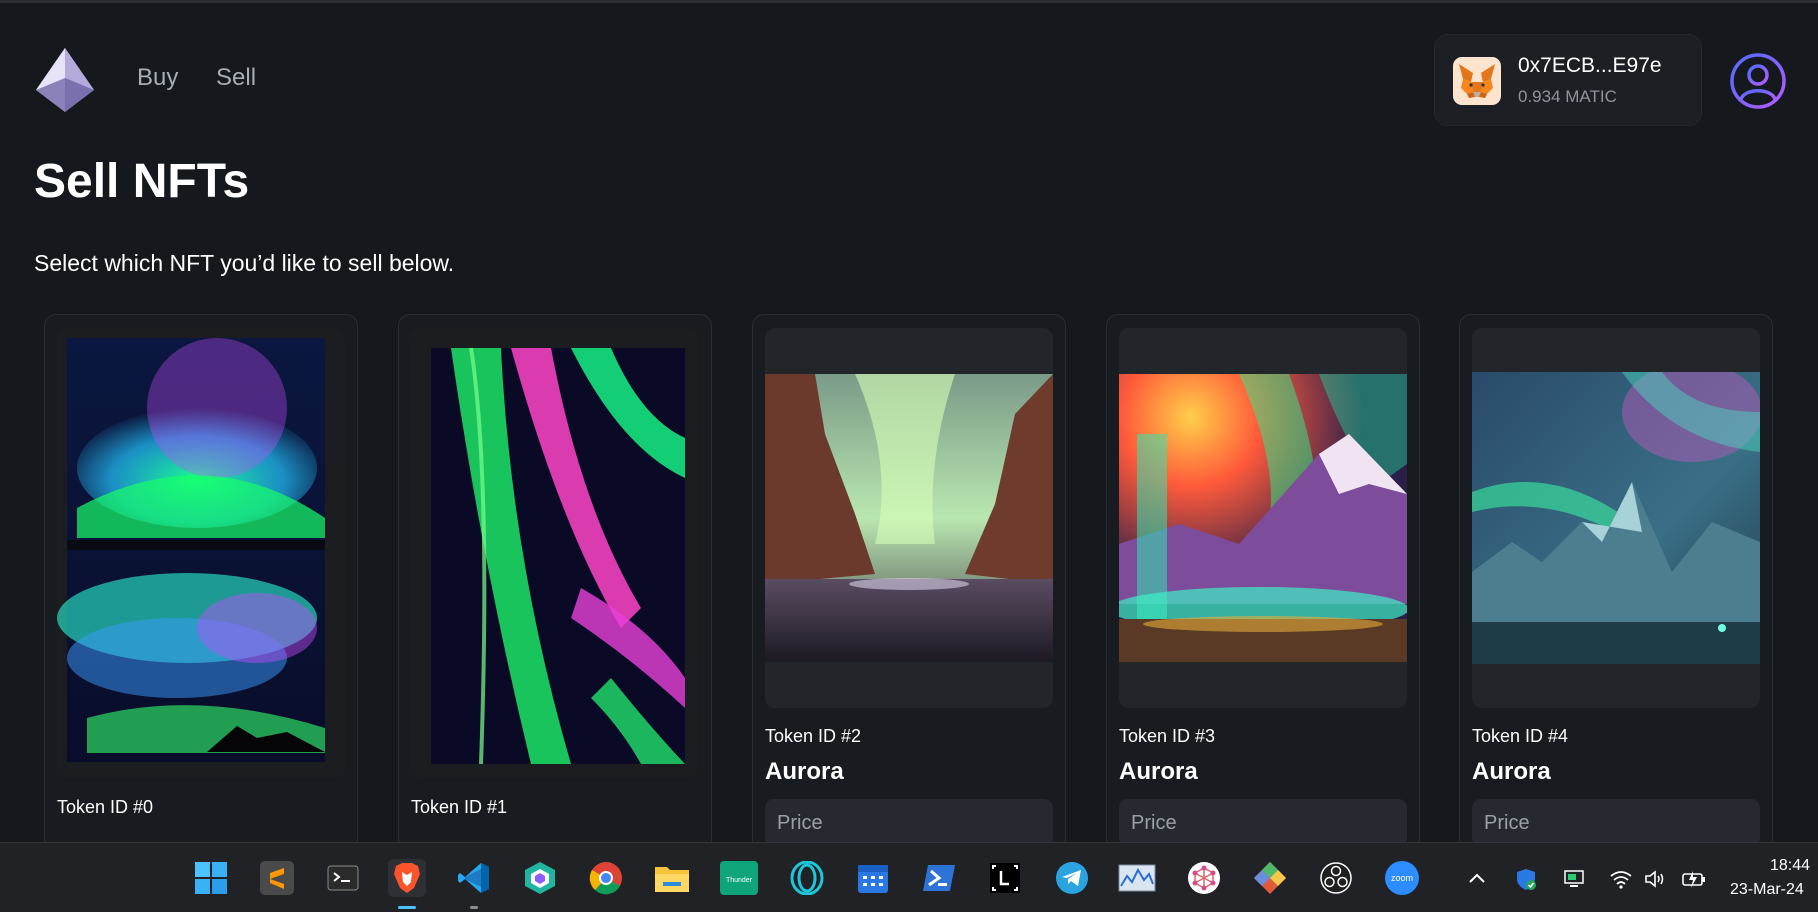 The width and height of the screenshot is (1818, 912). I want to click on network-device-icon, so click(1574, 879).